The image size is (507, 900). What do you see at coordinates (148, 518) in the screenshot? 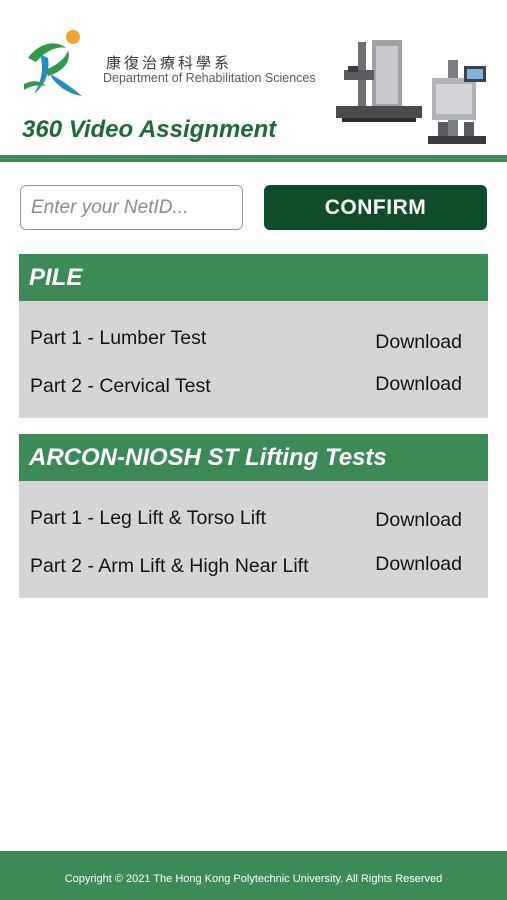
I see `item-label: Part 1 - Leg Lift & Torso Lift` at bounding box center [148, 518].